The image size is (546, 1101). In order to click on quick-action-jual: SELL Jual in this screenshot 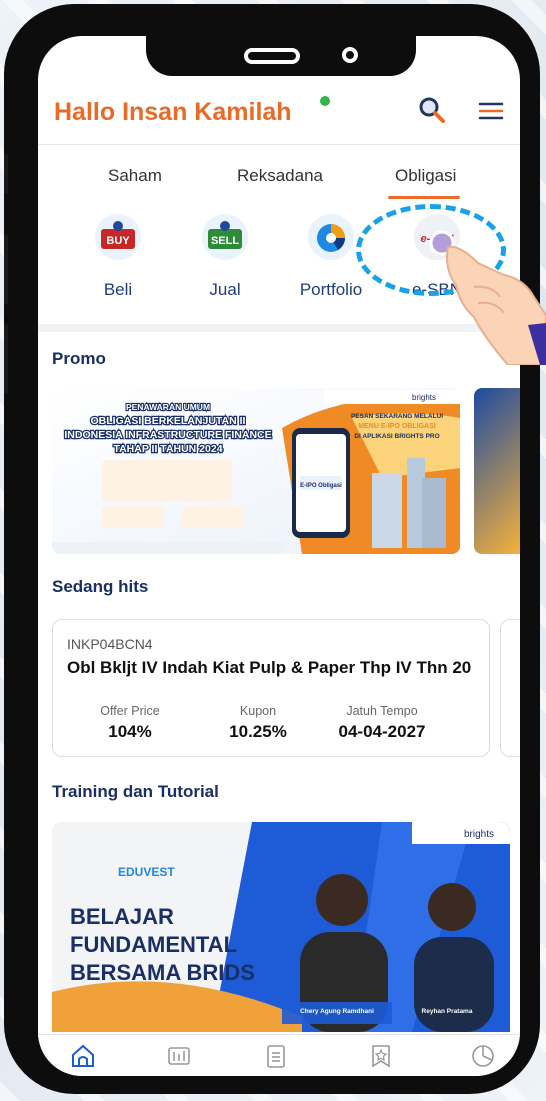, I will do `click(225, 269)`.